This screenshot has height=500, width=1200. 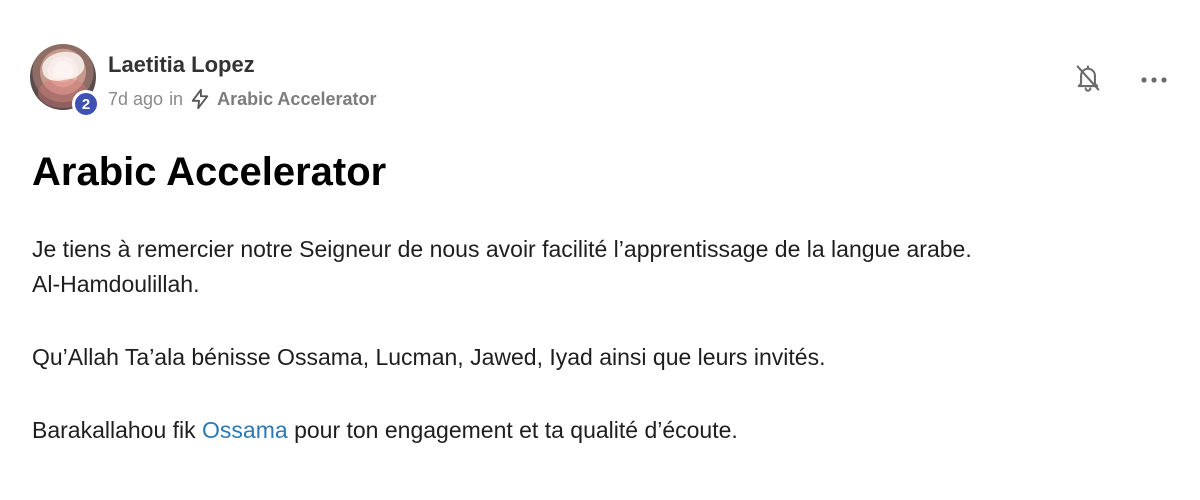 I want to click on more-options-button, so click(x=1154, y=80).